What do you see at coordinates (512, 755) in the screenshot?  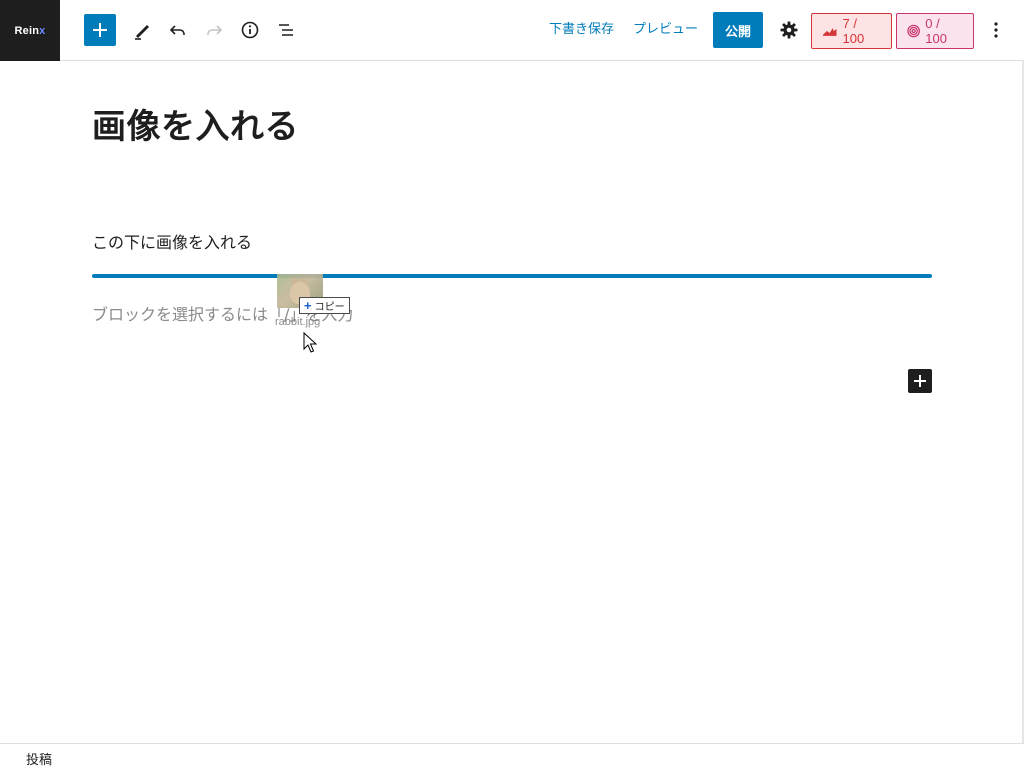 I see `editor-footer: 投稿` at bounding box center [512, 755].